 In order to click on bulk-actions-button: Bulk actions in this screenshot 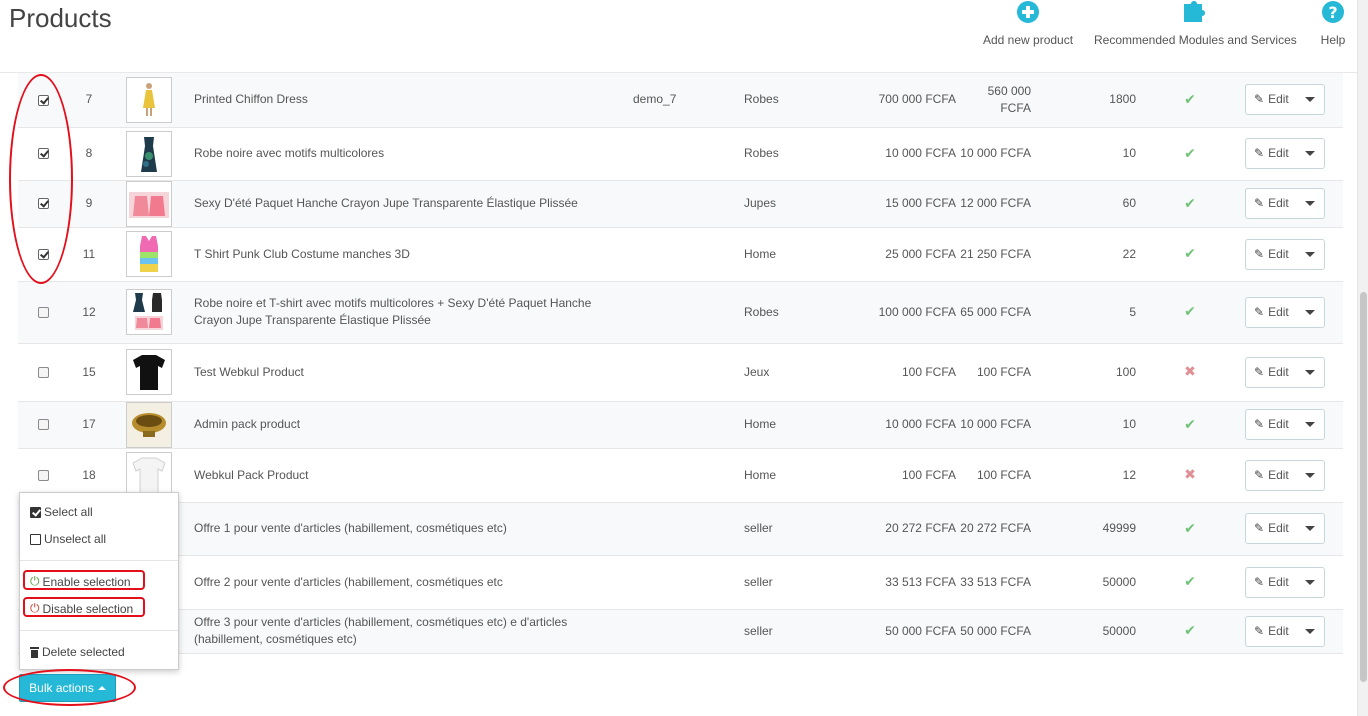, I will do `click(67, 688)`.